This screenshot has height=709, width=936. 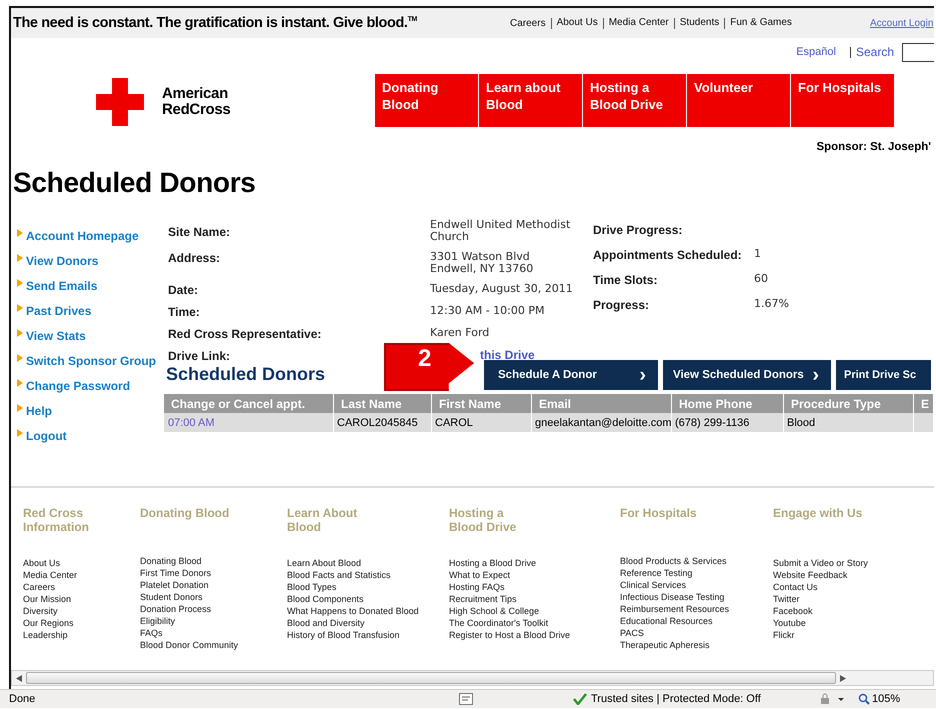 What do you see at coordinates (466, 699) in the screenshot?
I see `page-icon` at bounding box center [466, 699].